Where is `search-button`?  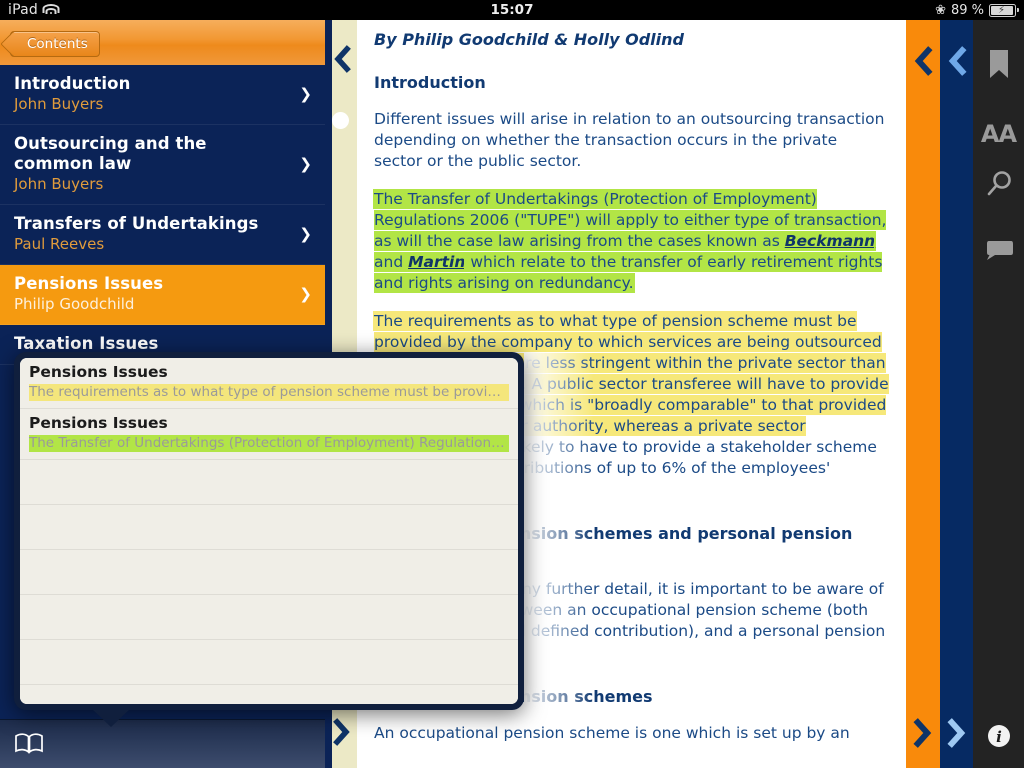
search-button is located at coordinates (998, 184).